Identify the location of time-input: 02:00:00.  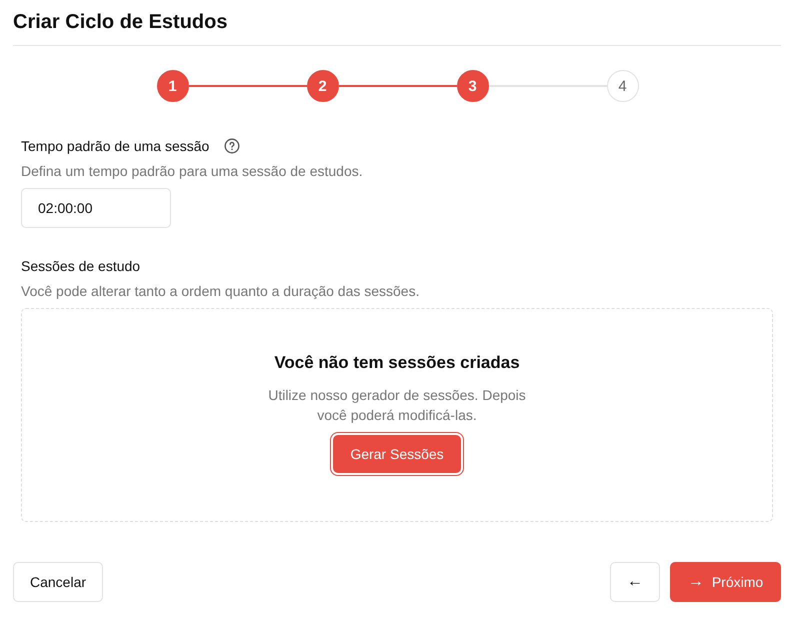
(96, 208).